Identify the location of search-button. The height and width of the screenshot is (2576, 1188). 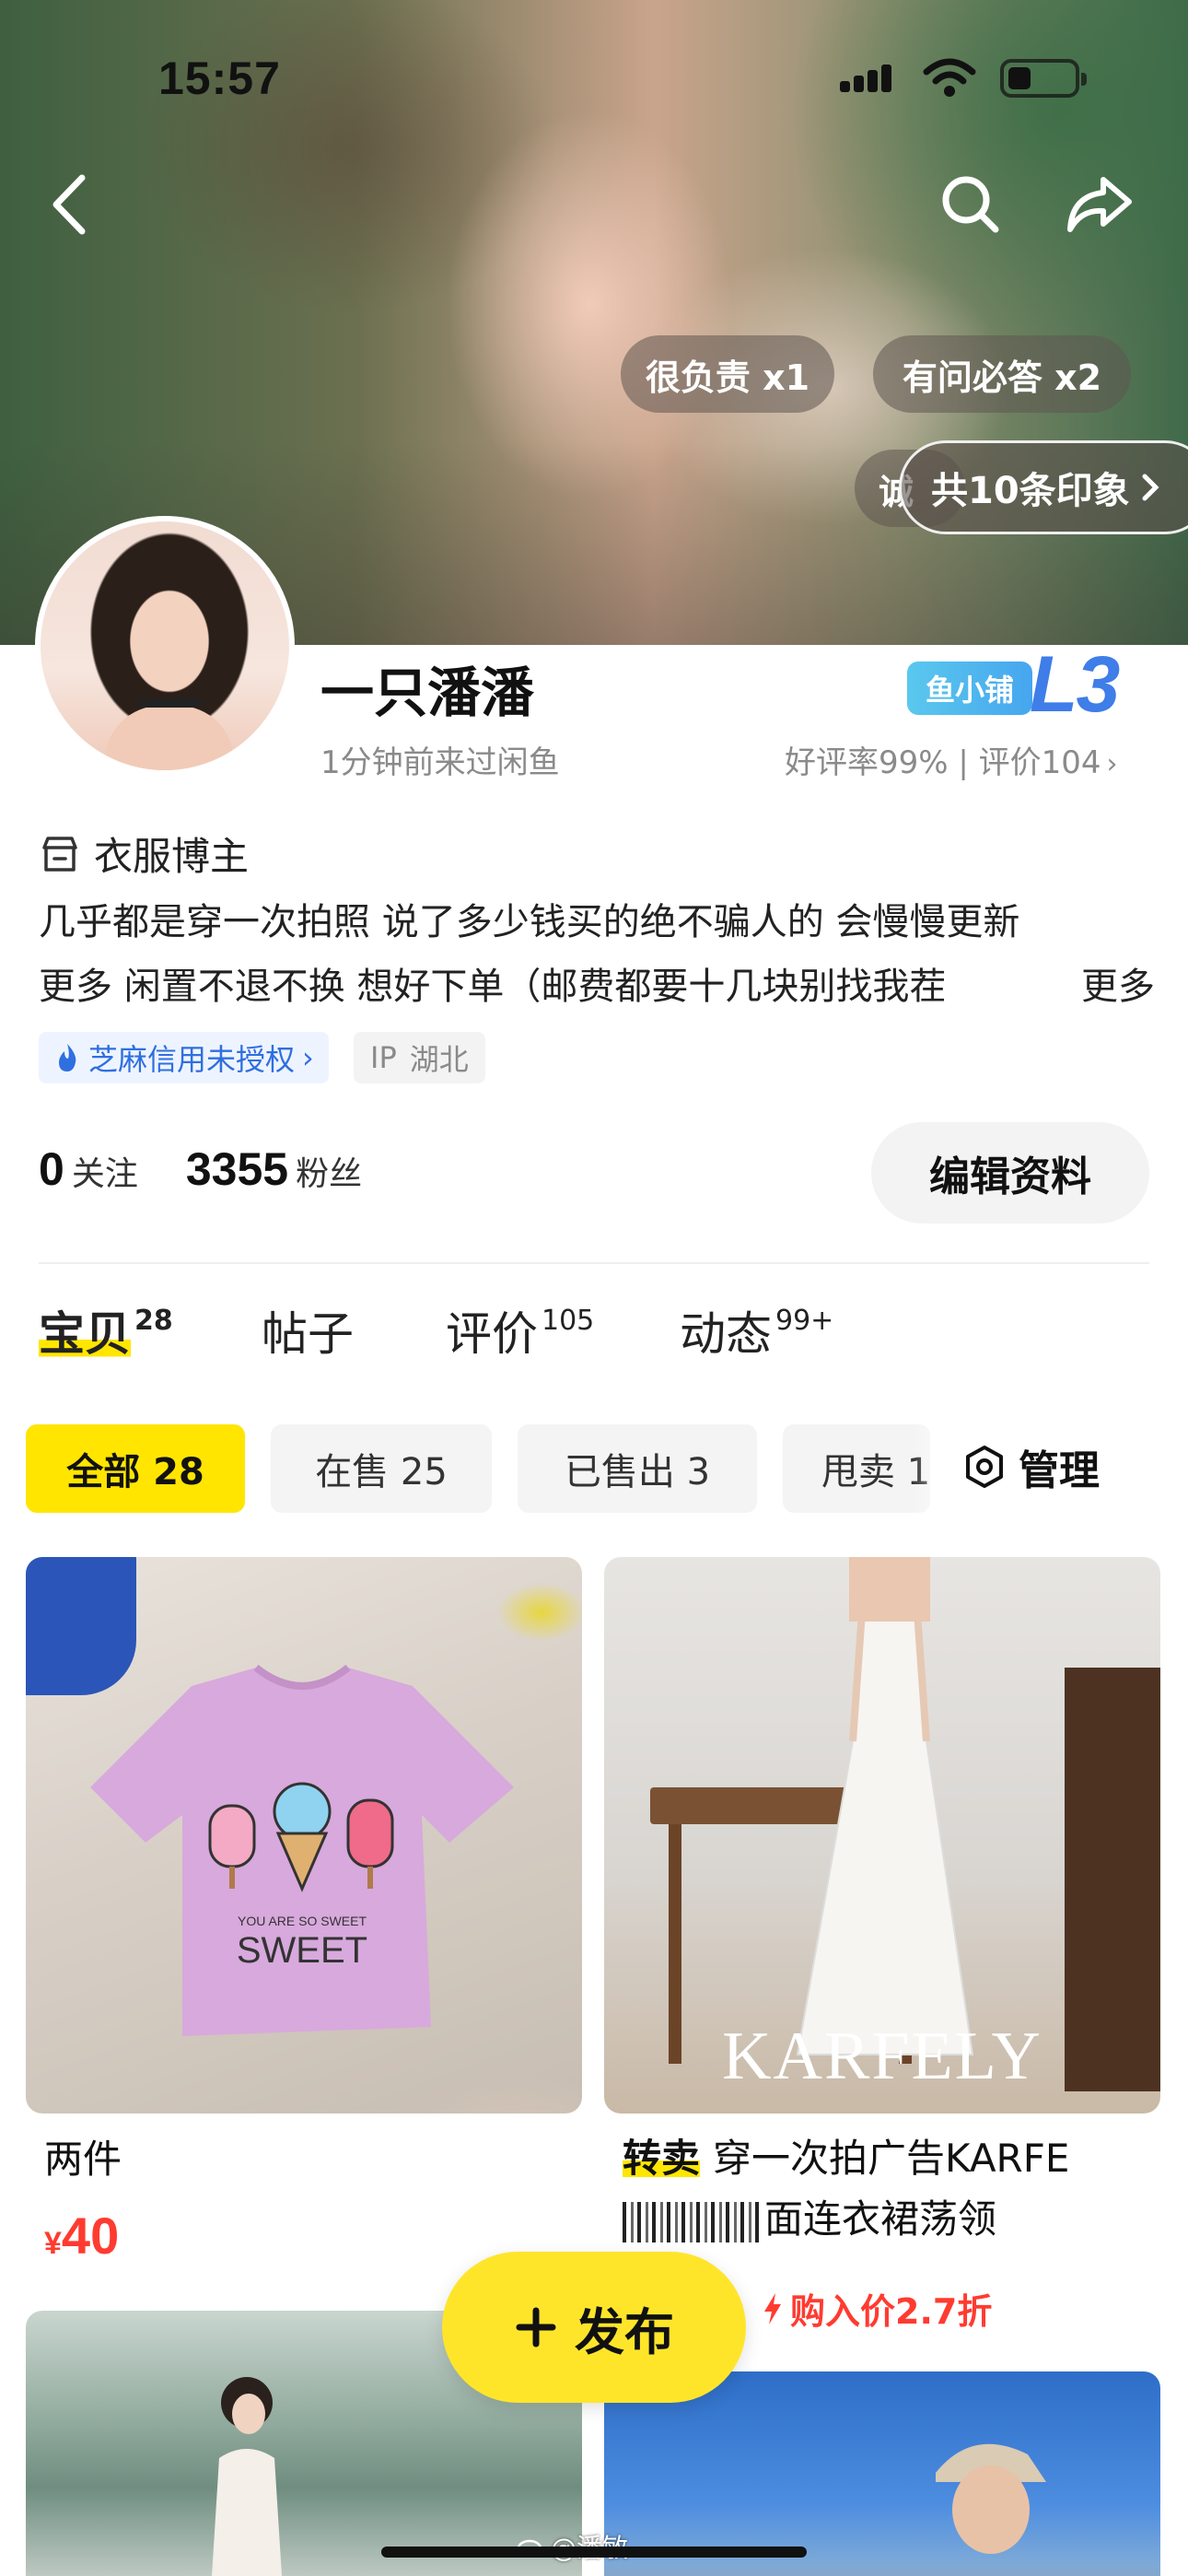
(970, 204).